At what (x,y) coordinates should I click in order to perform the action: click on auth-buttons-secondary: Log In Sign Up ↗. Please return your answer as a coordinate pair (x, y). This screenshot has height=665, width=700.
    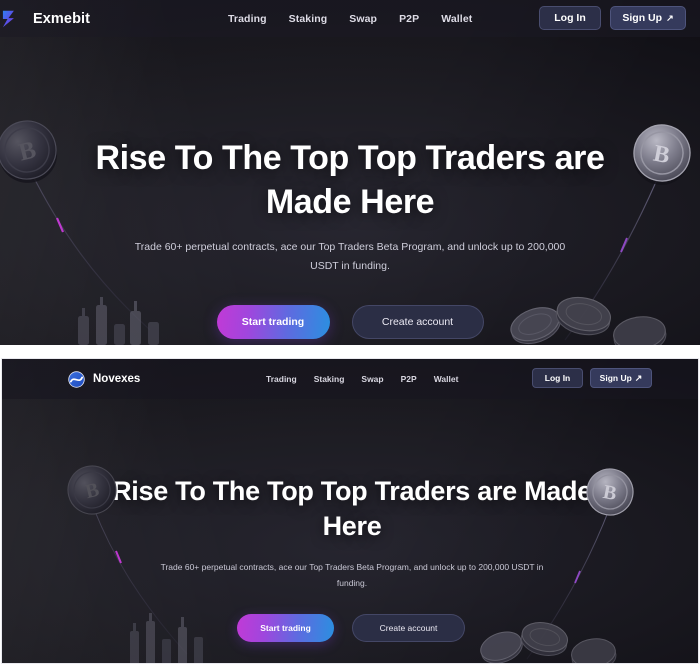
    Looking at the image, I should click on (592, 378).